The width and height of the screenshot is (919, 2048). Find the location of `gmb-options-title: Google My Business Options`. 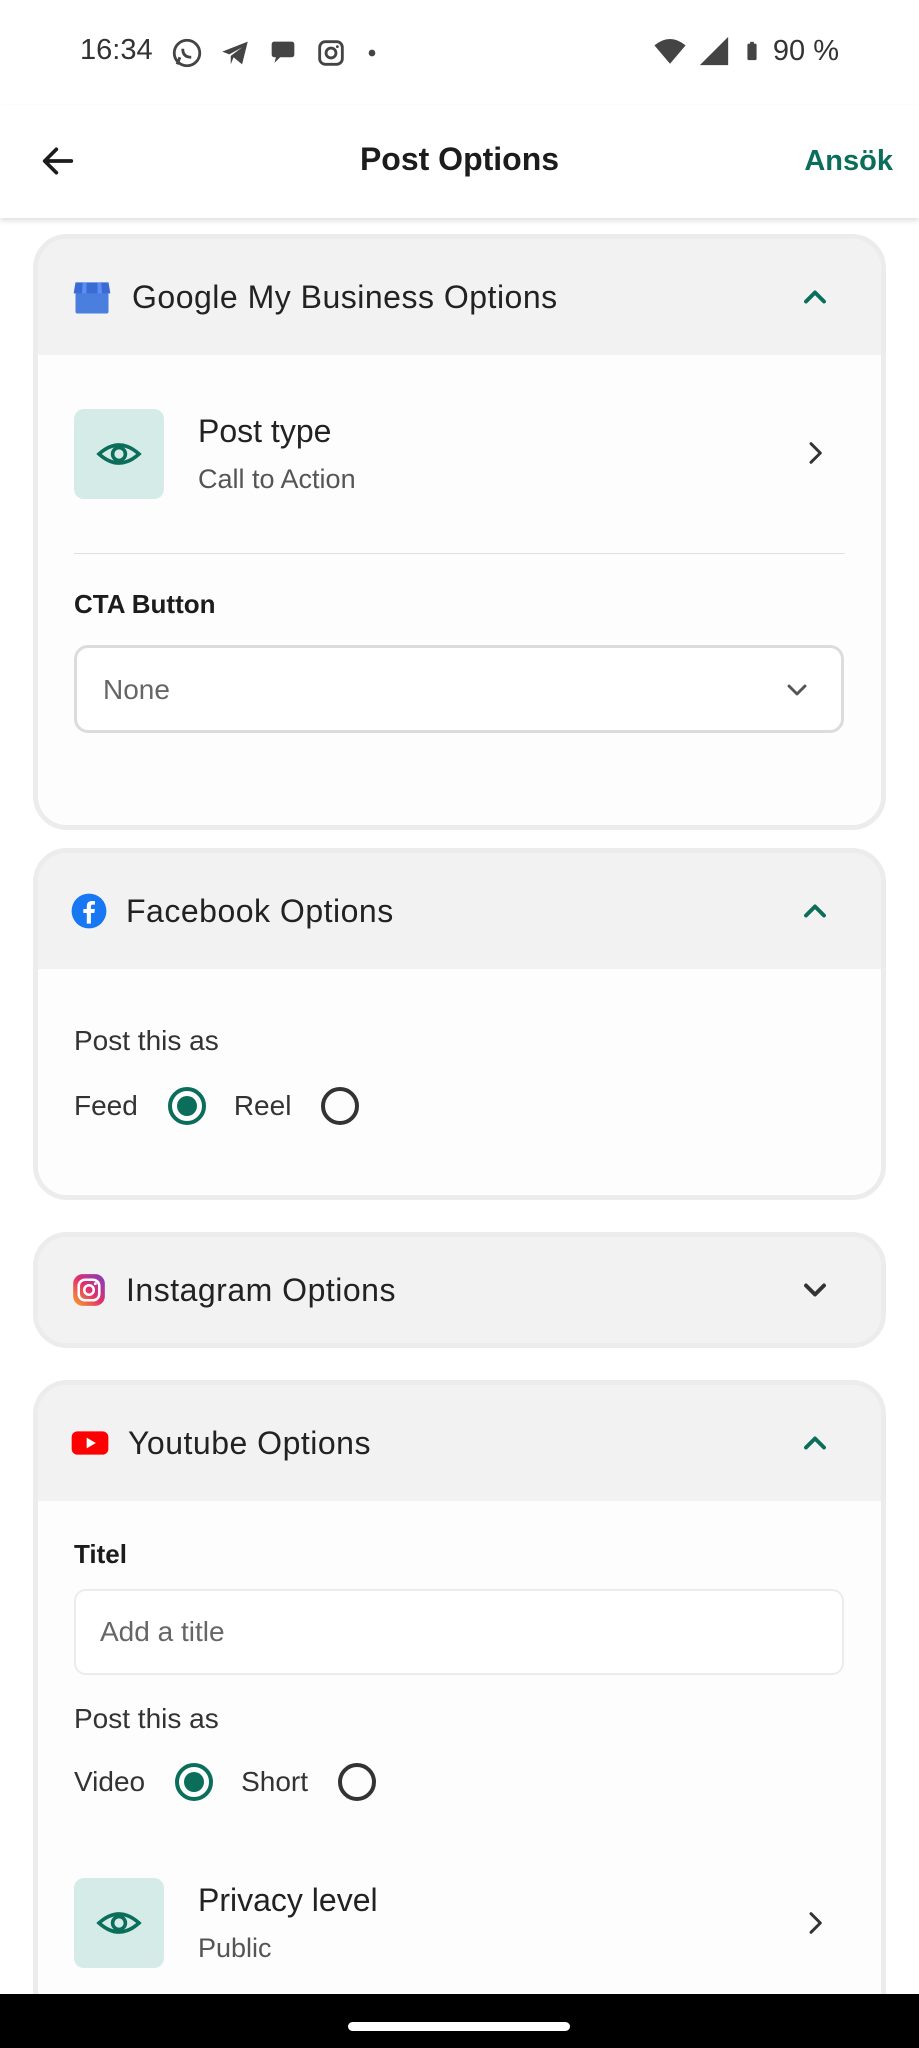

gmb-options-title: Google My Business Options is located at coordinates (345, 296).